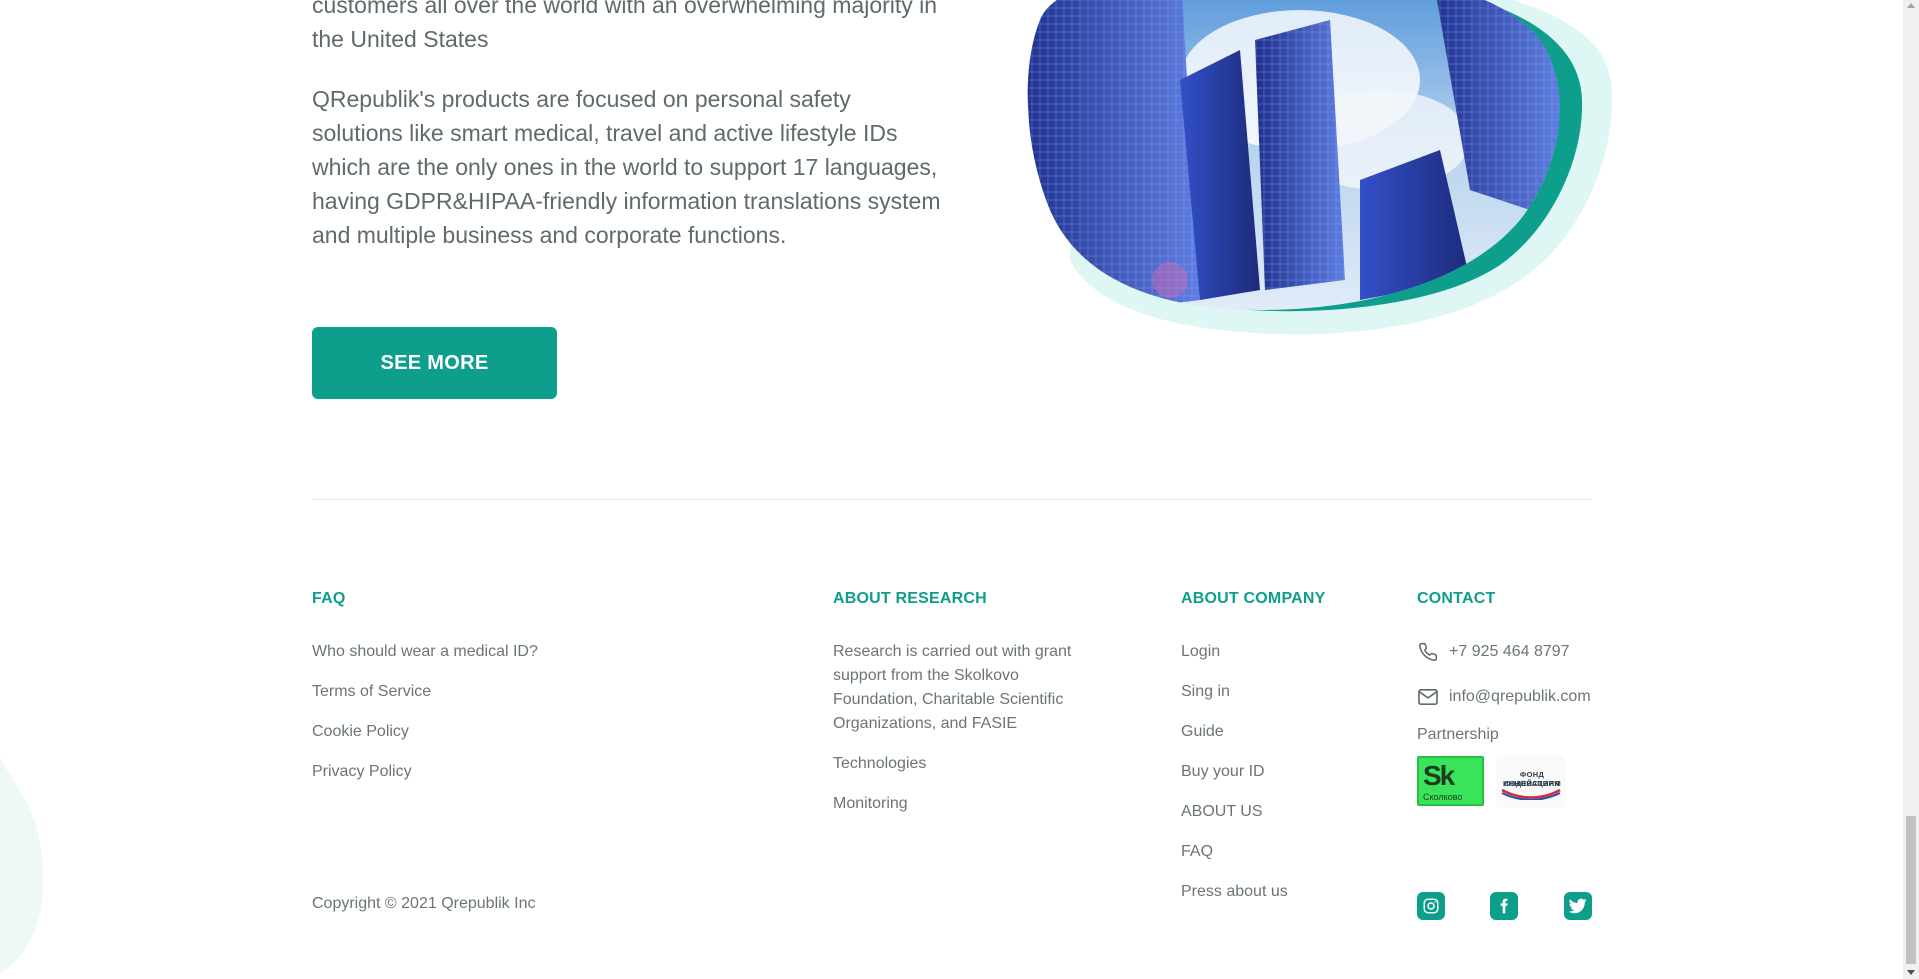 This screenshot has height=979, width=1919. I want to click on company-link-buy-id: Buy your ID, so click(1253, 772).